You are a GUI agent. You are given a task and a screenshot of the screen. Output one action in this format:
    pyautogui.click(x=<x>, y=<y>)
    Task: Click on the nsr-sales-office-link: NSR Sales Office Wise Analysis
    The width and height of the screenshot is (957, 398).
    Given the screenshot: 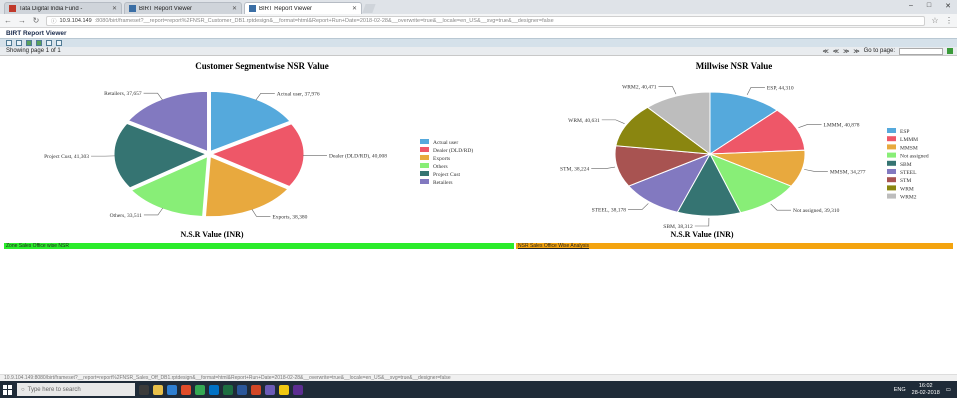 What is the action you would take?
    pyautogui.click(x=734, y=246)
    